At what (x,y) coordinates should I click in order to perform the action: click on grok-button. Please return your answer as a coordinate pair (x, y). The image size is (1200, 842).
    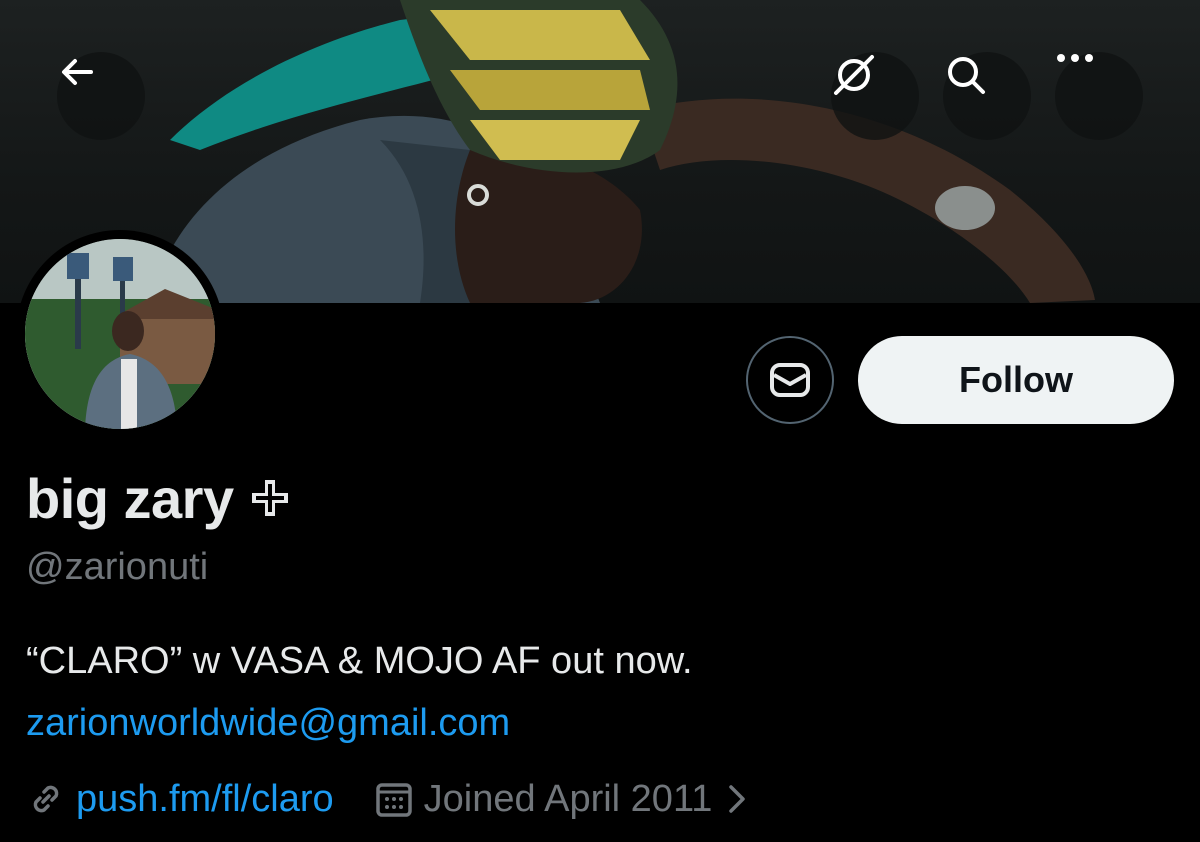
    Looking at the image, I should click on (875, 96).